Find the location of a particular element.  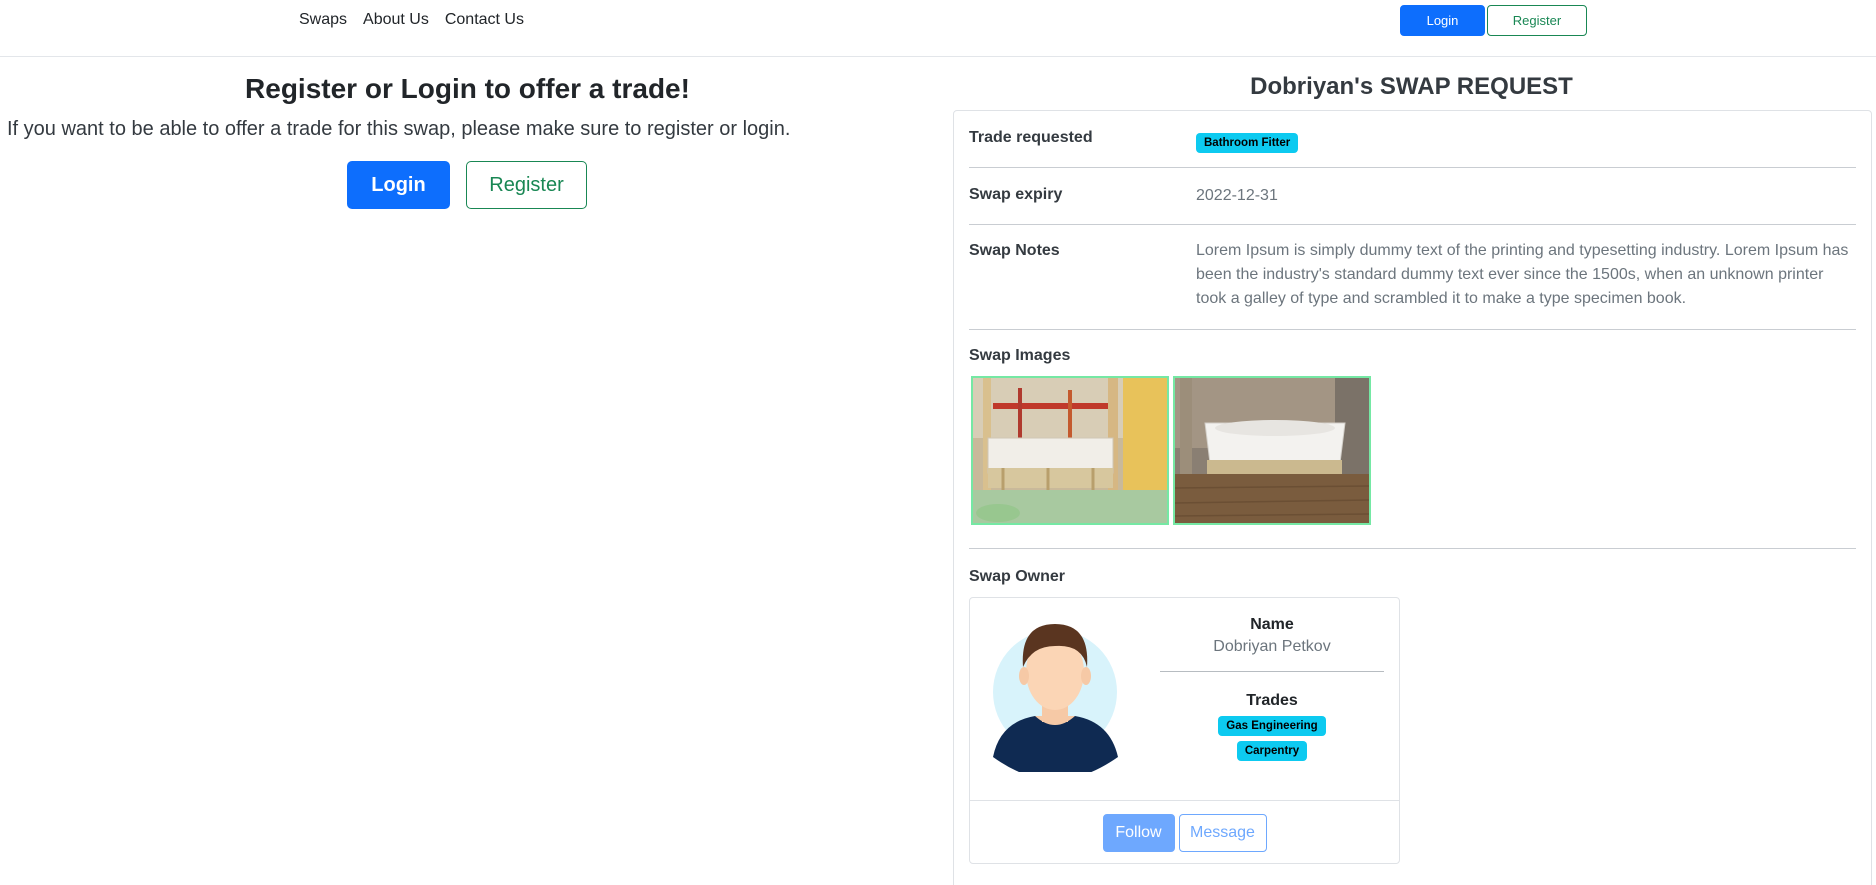

avatar is located at coordinates (1057, 696).